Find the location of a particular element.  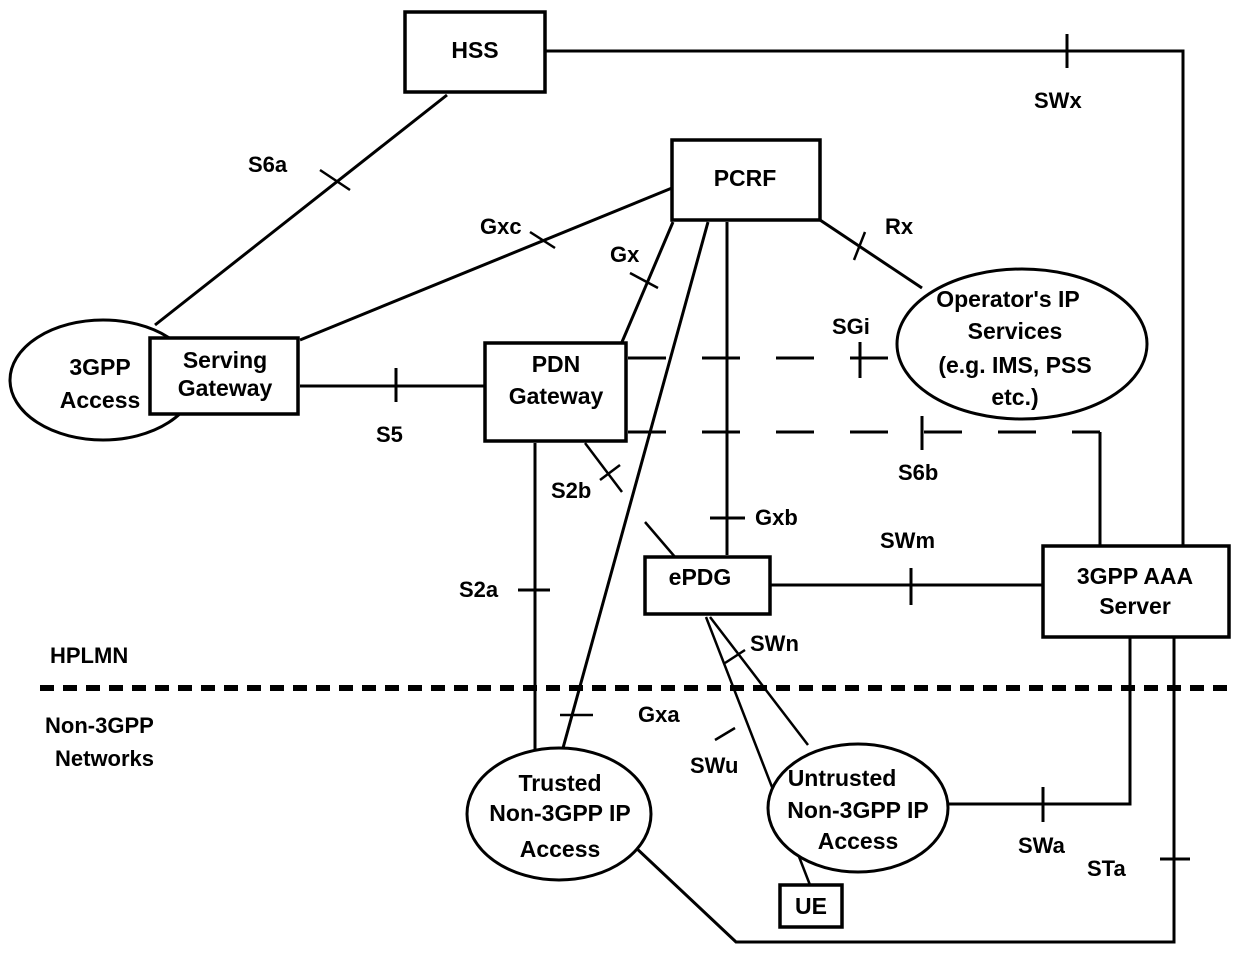

label-s2a: S2a is located at coordinates (479, 589).